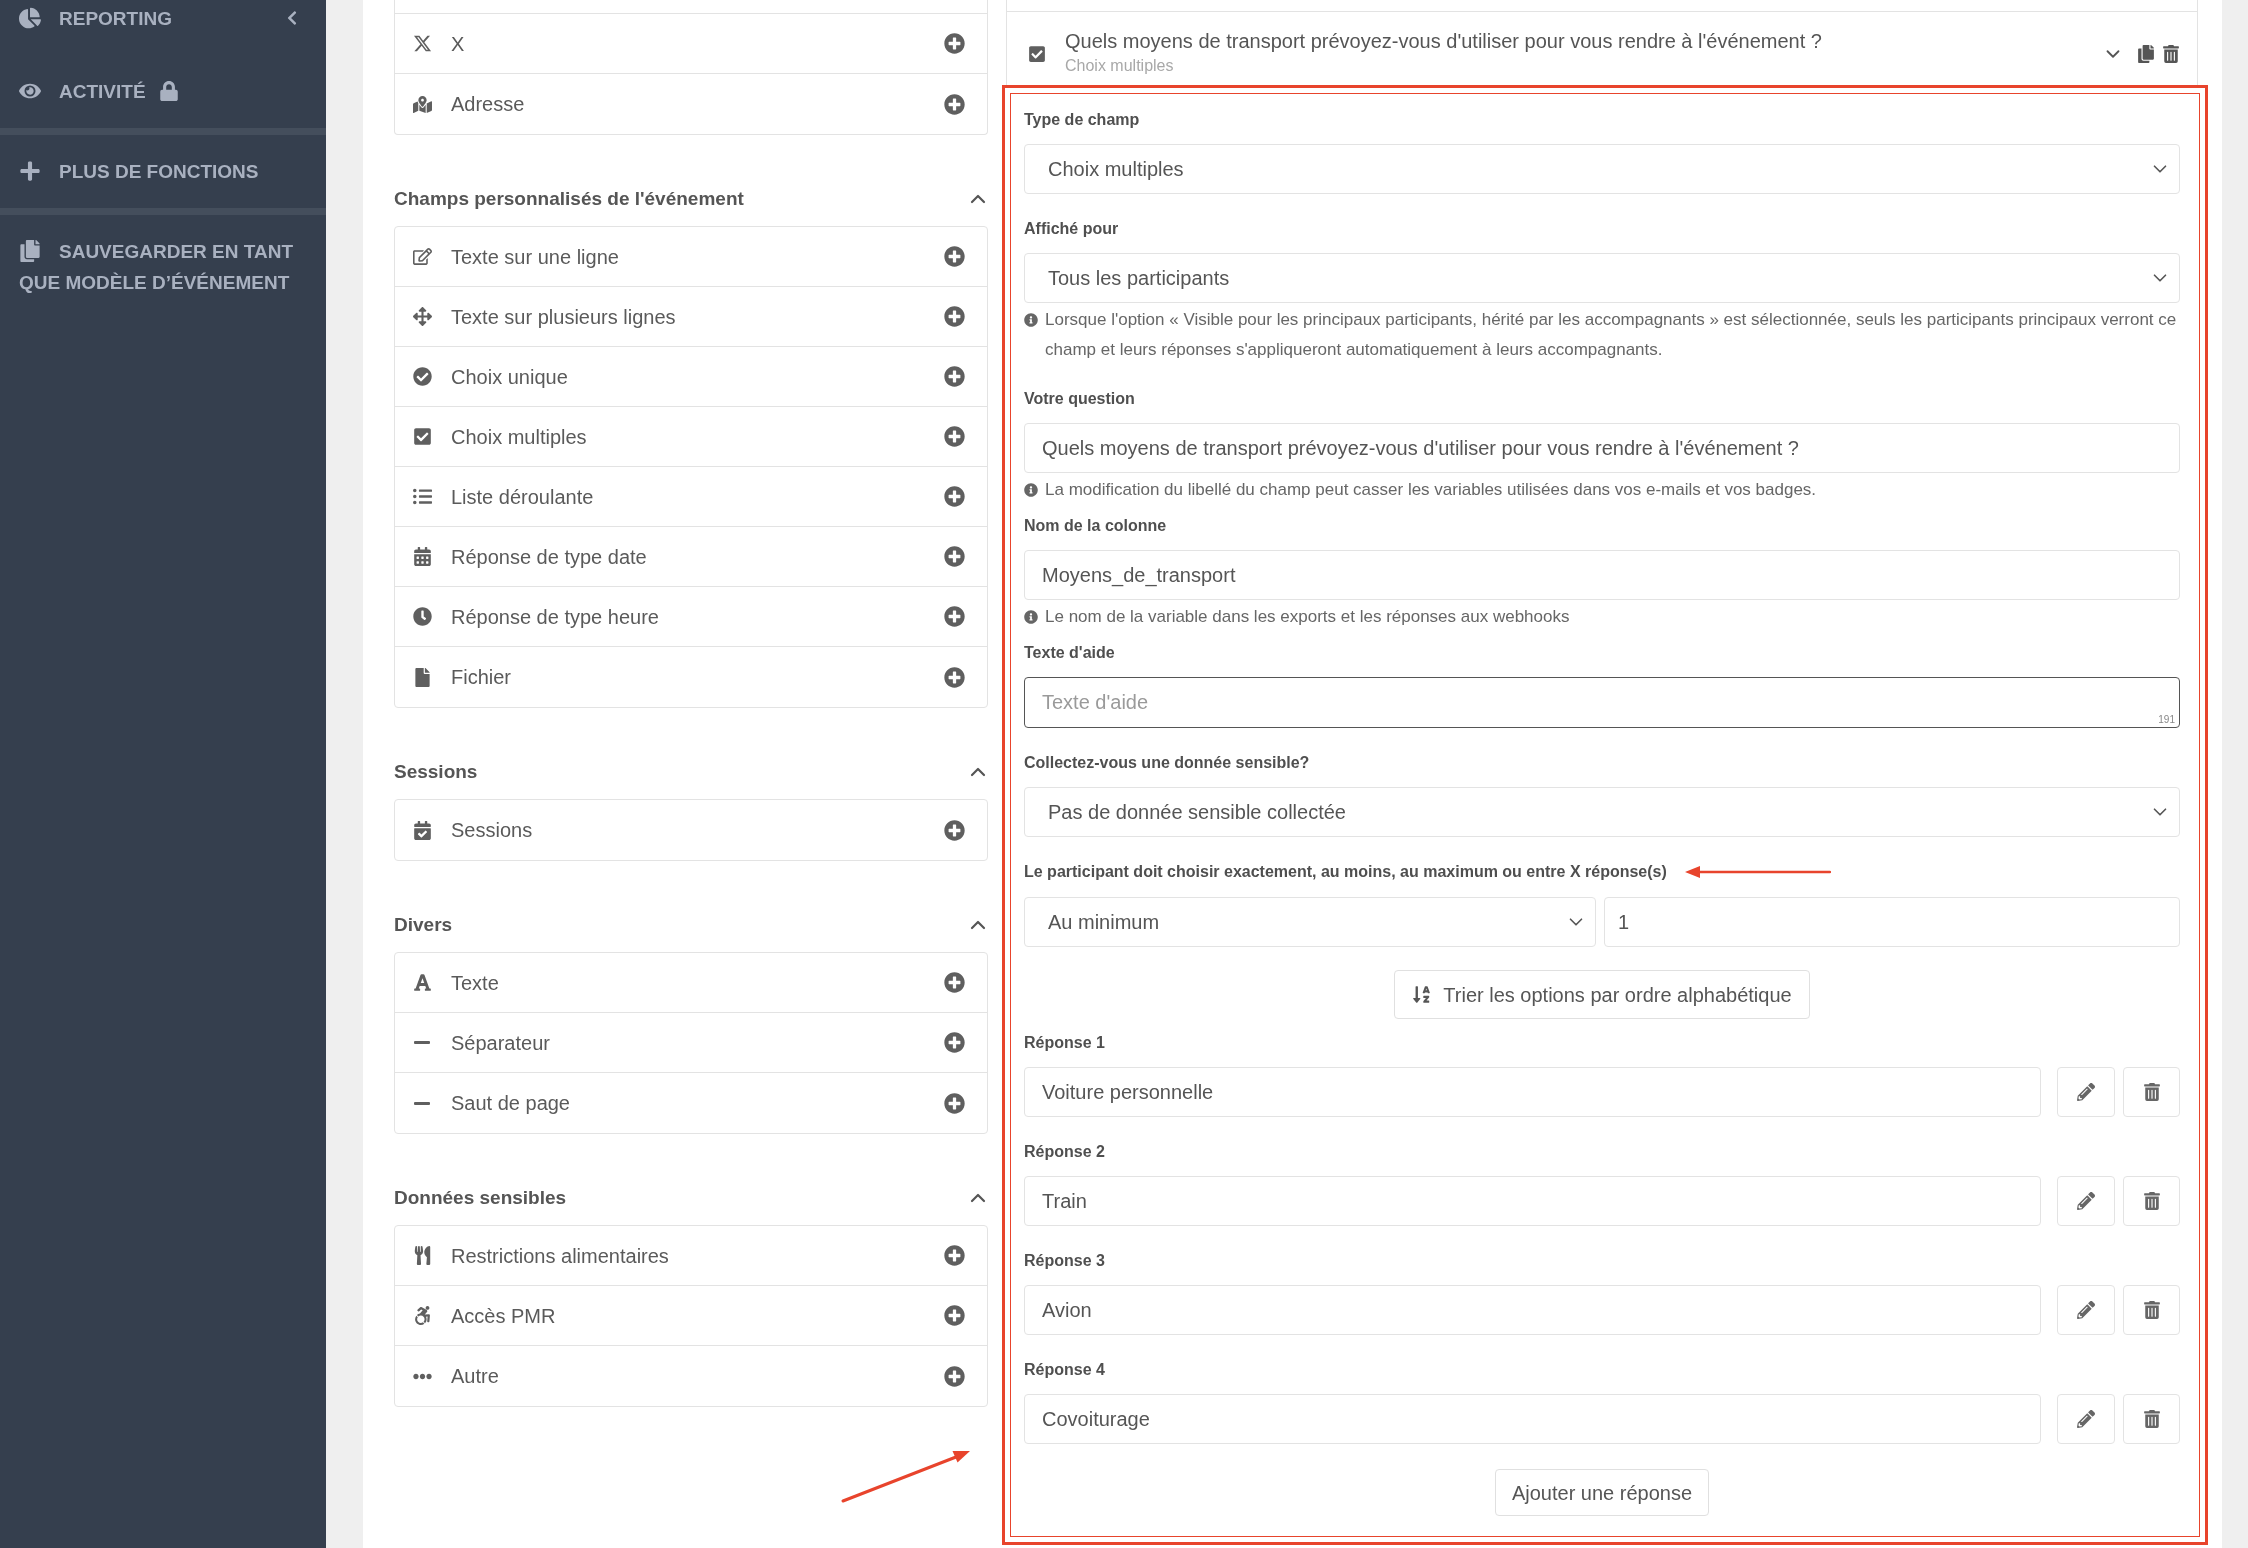  What do you see at coordinates (1345, 872) in the screenshot?
I see `field-label: Le participant doit choisir exactement, au moins, au maximum ou entre X réponse(s)` at bounding box center [1345, 872].